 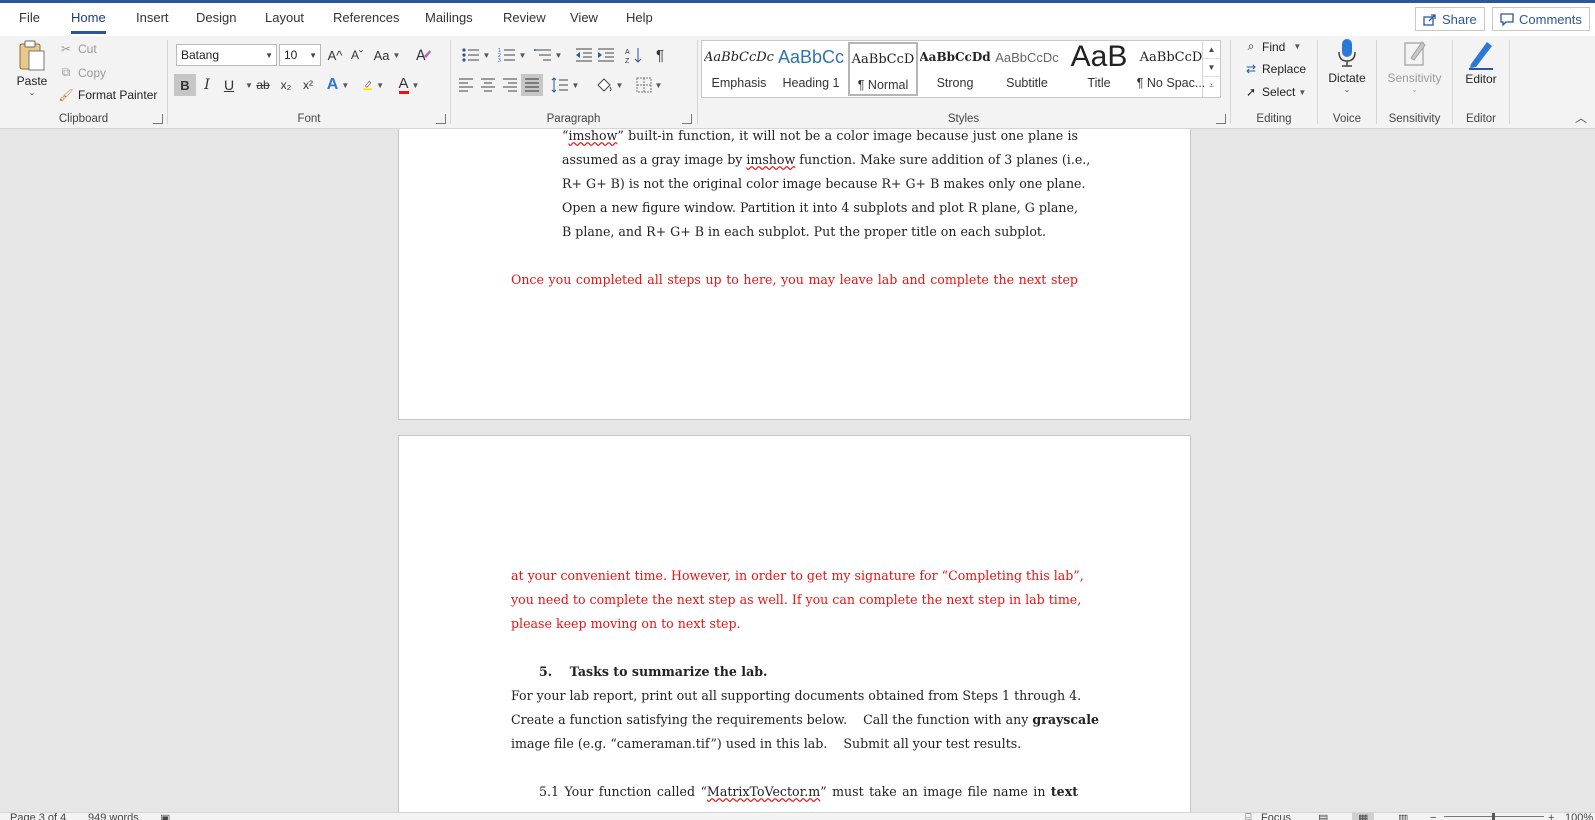 I want to click on tab-mailings: Mailings, so click(x=449, y=17).